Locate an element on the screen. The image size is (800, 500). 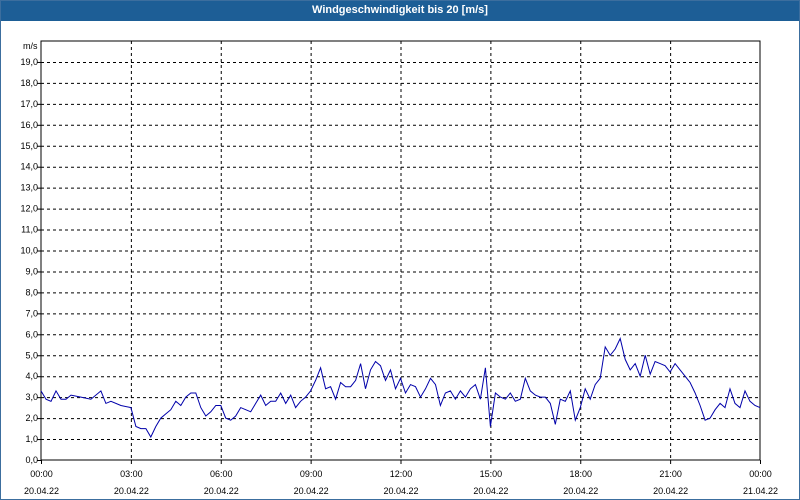
y-tick-label: 12,0 is located at coordinates (29, 209).